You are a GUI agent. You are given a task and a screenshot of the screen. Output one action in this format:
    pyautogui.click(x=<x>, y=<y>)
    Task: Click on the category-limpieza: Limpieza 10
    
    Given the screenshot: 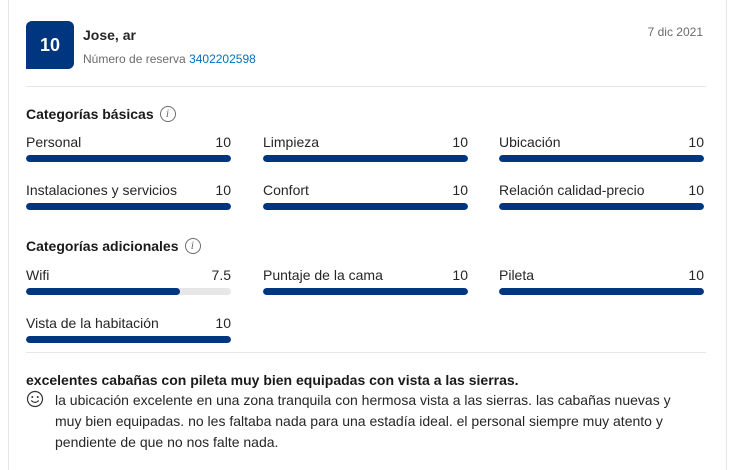 What is the action you would take?
    pyautogui.click(x=365, y=150)
    